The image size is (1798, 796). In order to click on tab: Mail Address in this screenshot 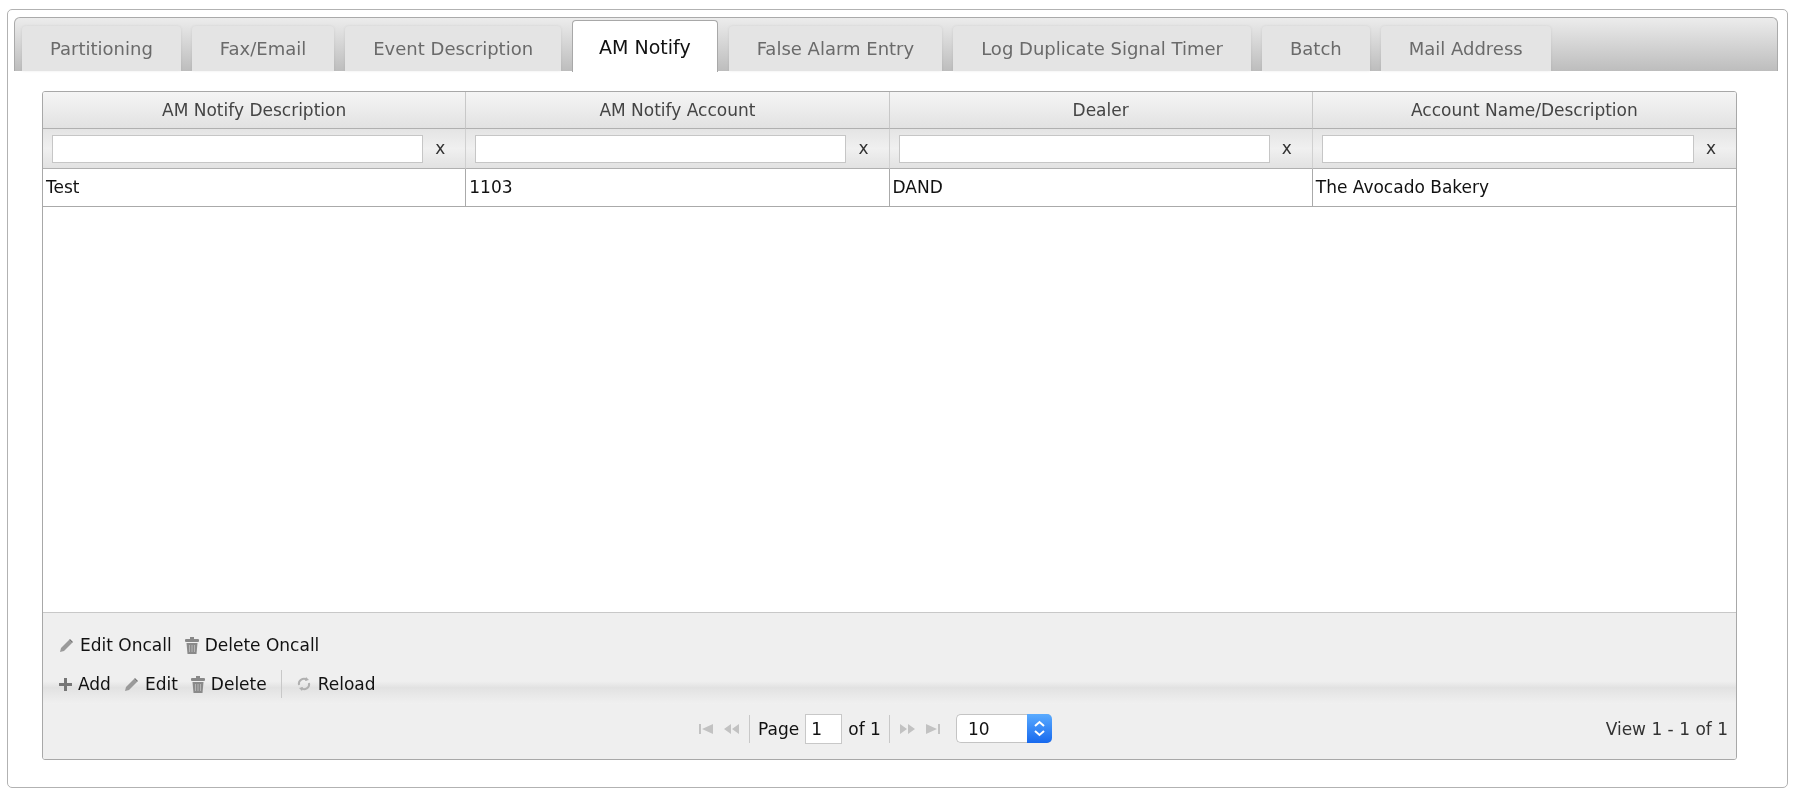, I will do `click(1465, 48)`.